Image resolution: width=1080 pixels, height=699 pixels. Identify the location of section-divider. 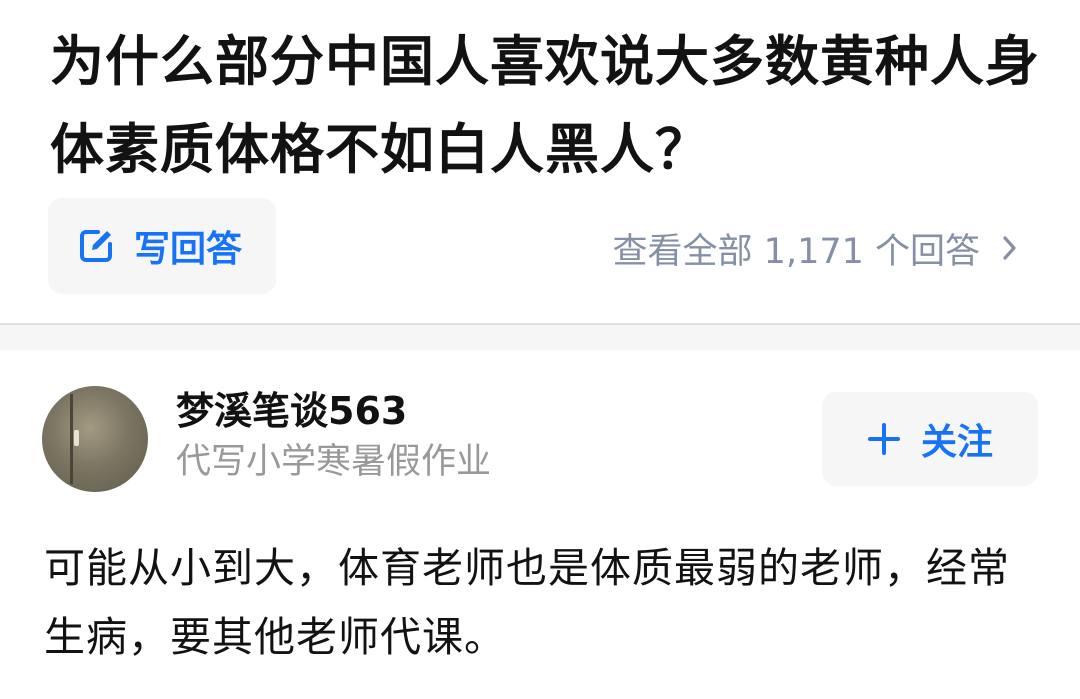
(540, 336).